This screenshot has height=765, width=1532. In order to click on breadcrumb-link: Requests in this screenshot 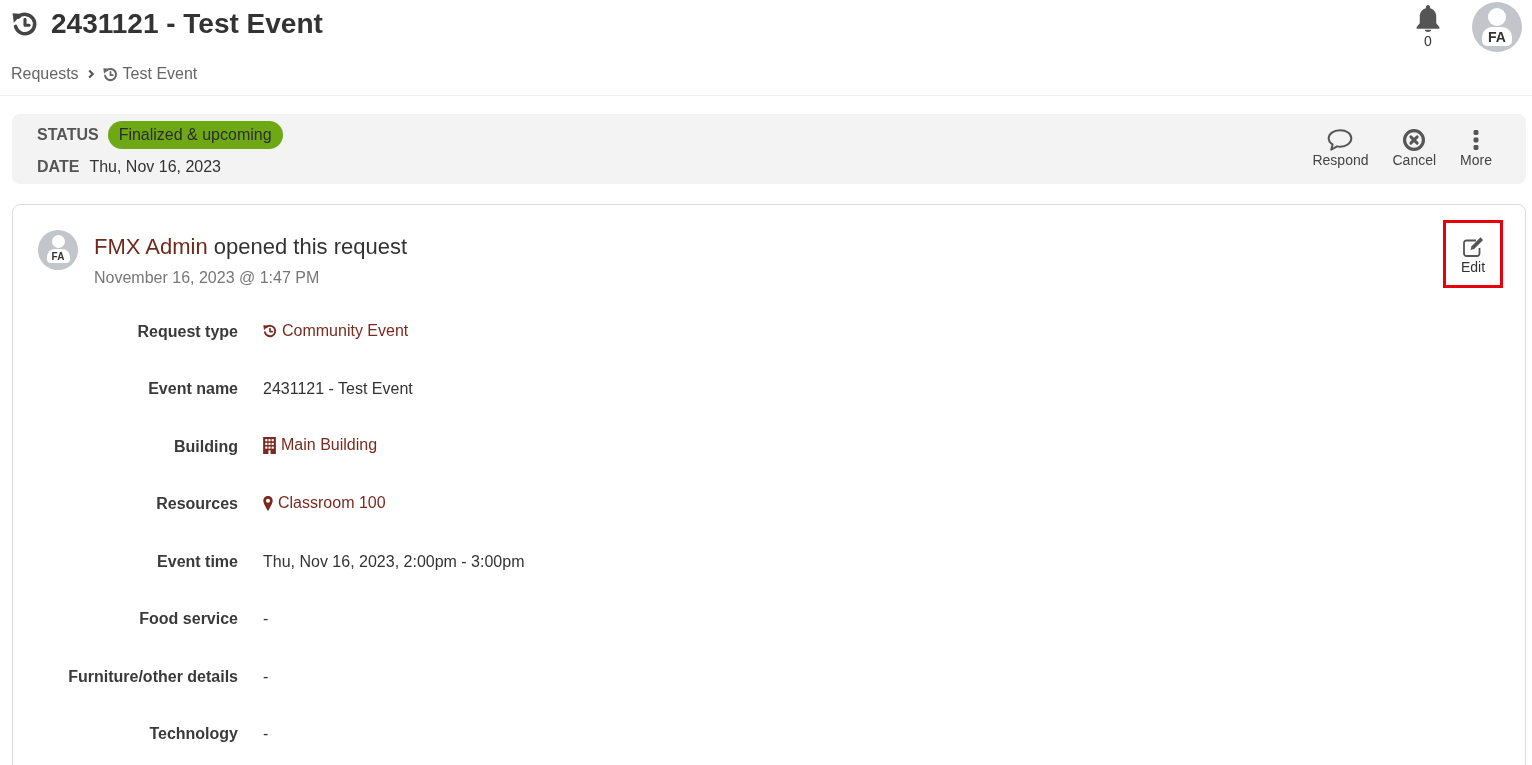, I will do `click(45, 74)`.